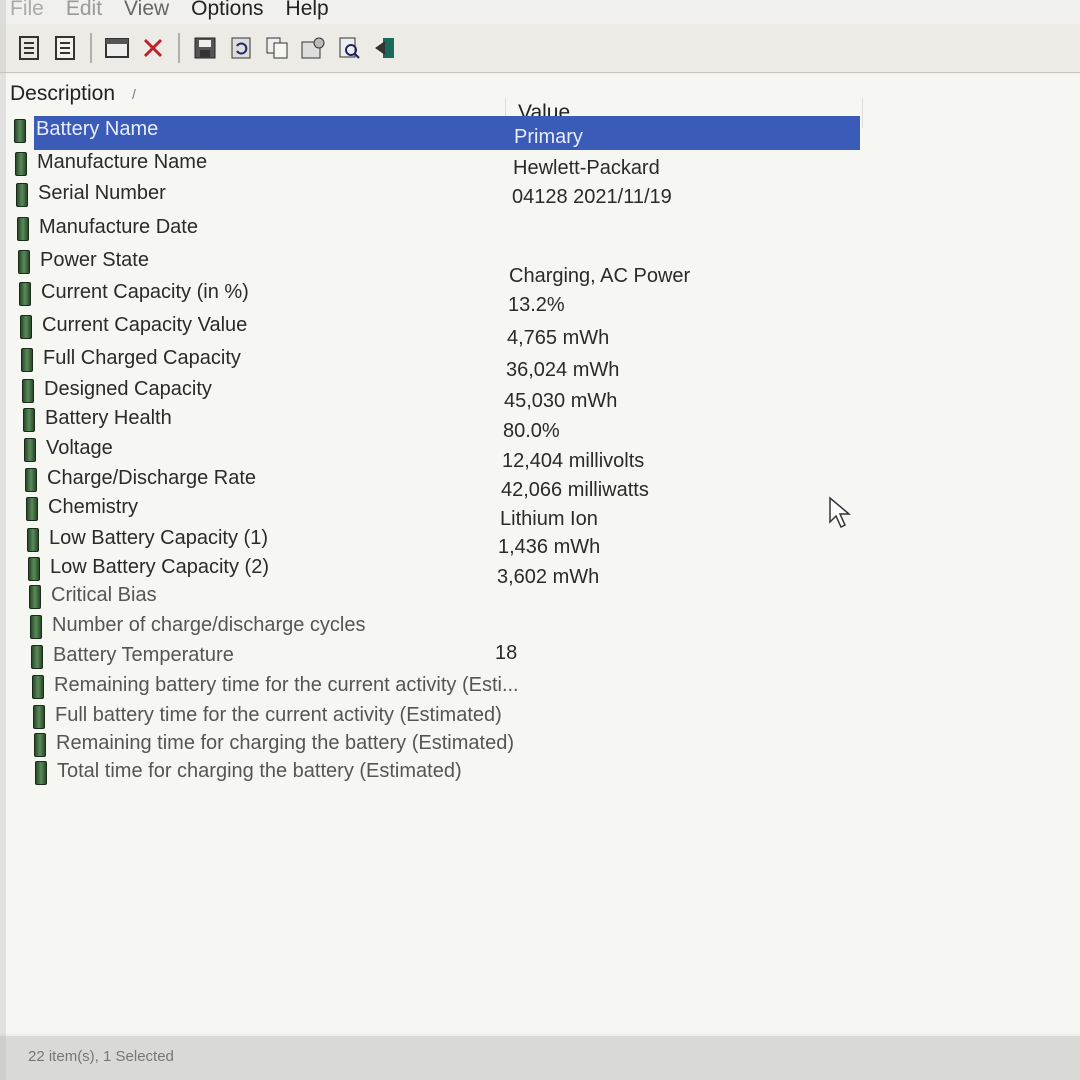 The image size is (1080, 1080). What do you see at coordinates (146, 10) in the screenshot?
I see `menu-view: View` at bounding box center [146, 10].